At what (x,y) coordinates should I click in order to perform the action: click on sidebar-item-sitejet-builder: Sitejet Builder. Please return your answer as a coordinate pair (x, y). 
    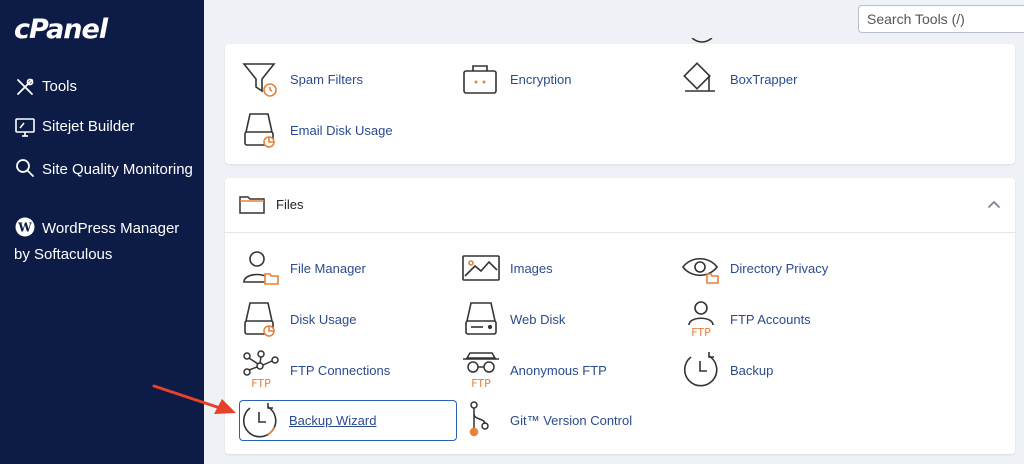
    Looking at the image, I should click on (104, 127).